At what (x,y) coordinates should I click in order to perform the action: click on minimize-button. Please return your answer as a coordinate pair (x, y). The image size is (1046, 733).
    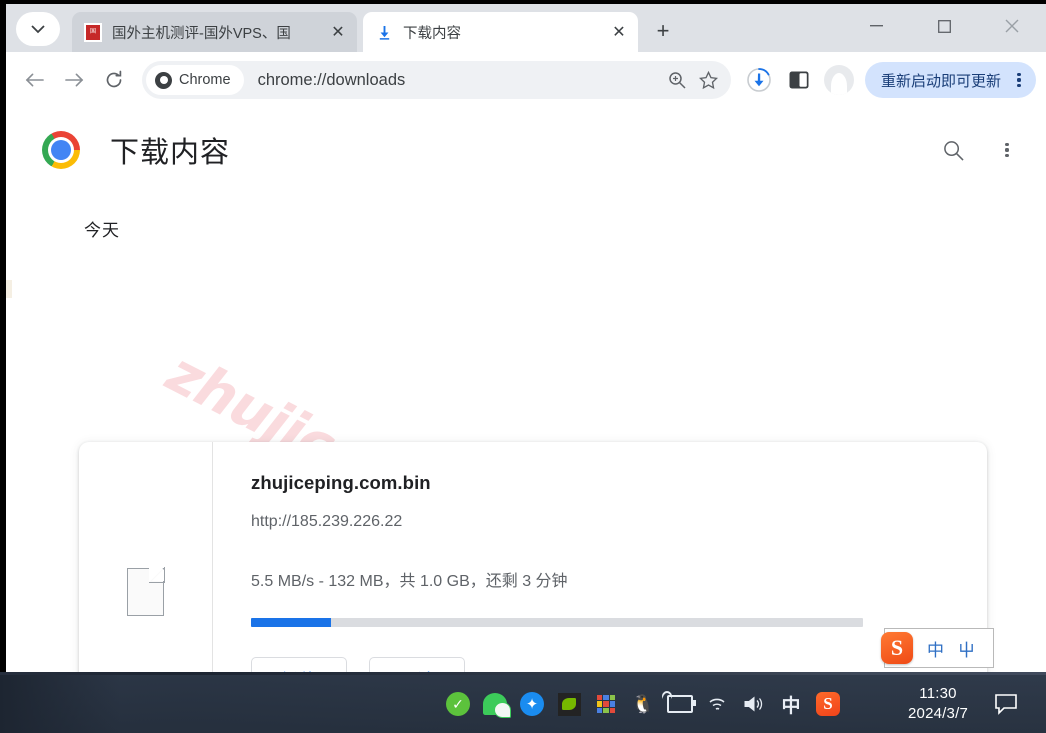
    Looking at the image, I should click on (876, 26).